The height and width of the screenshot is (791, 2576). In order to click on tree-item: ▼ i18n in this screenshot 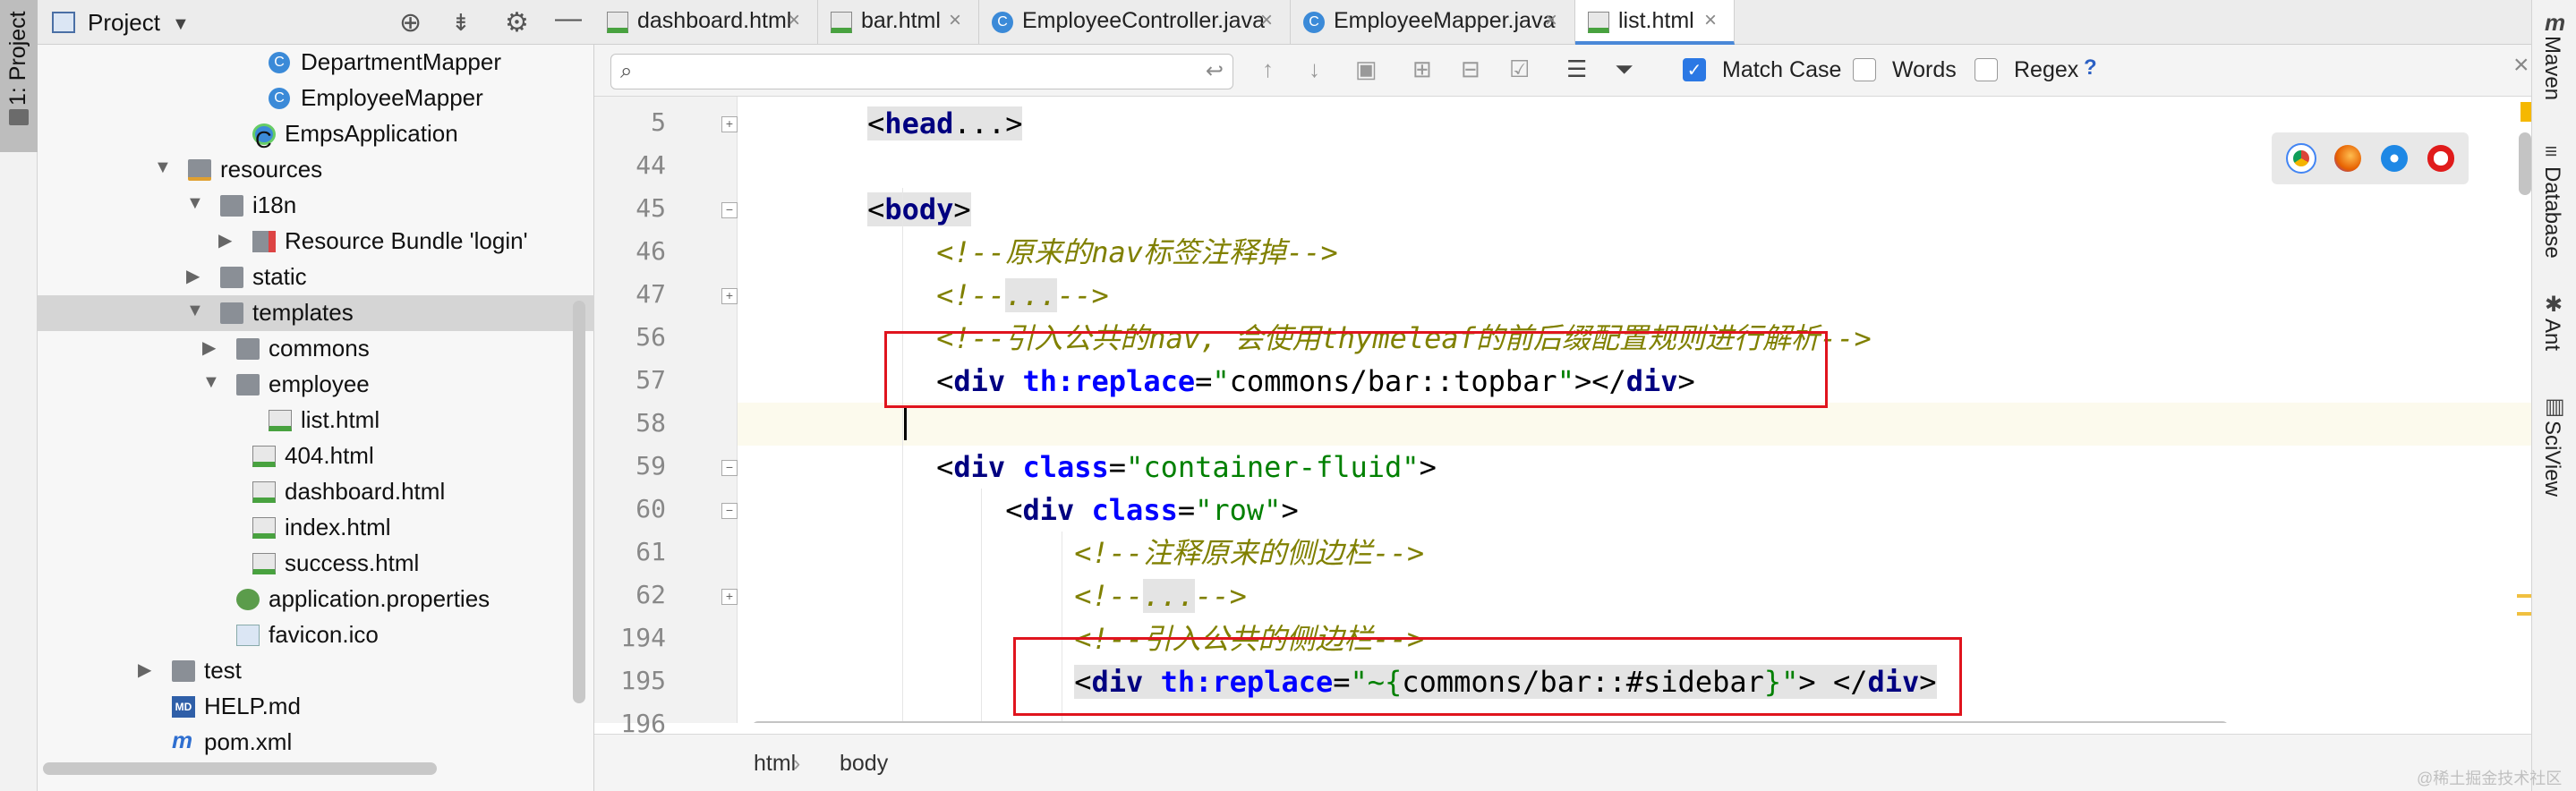, I will do `click(316, 206)`.